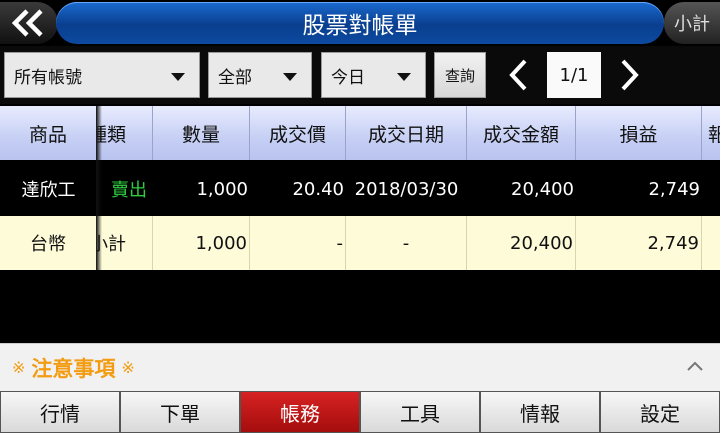  What do you see at coordinates (129, 190) in the screenshot?
I see `cell-kind: 賣出` at bounding box center [129, 190].